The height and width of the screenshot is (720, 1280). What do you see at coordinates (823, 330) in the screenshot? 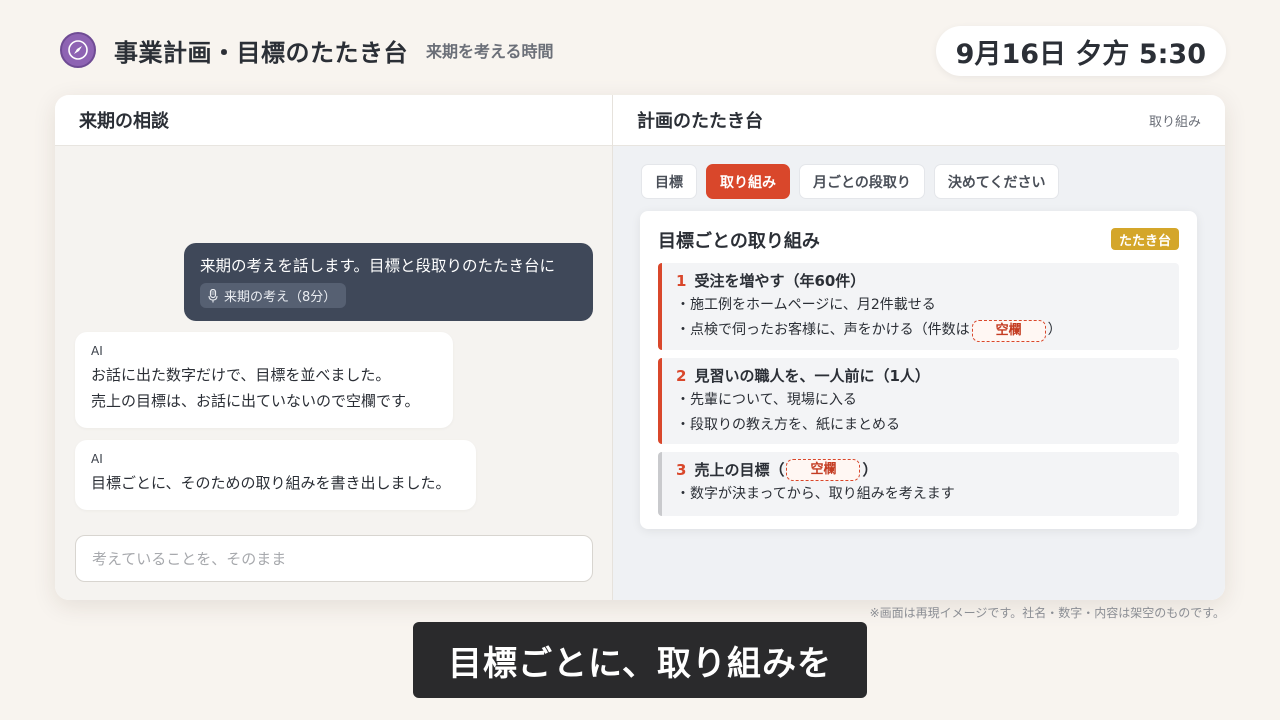
I see `initiative-text: ・点検で伺ったお客様に、声をかける（件数は` at bounding box center [823, 330].